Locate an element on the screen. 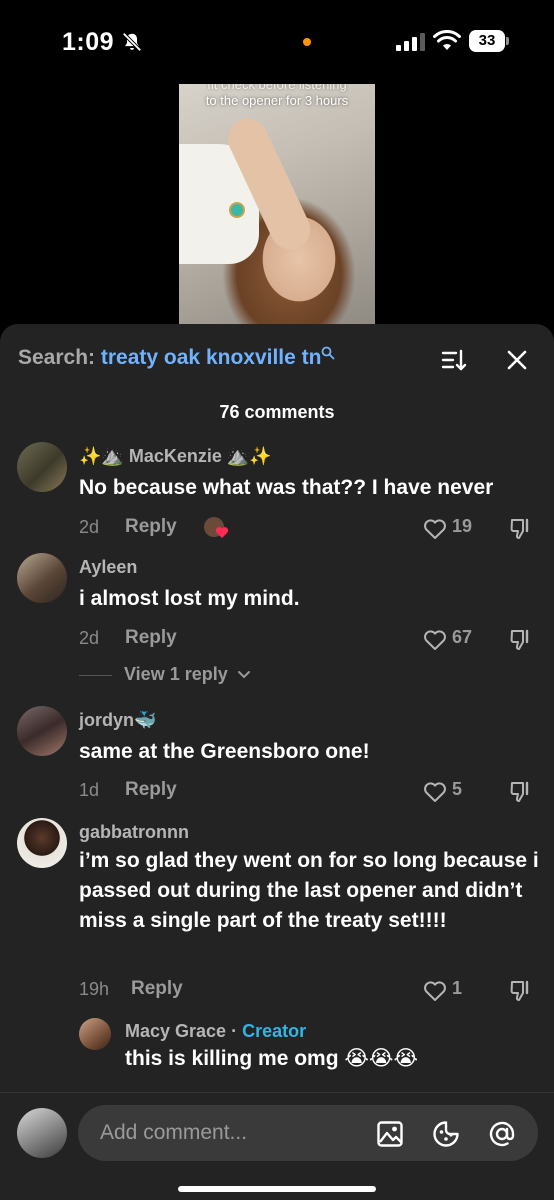 The image size is (554, 1200). chevron-down-icon is located at coordinates (243, 675).